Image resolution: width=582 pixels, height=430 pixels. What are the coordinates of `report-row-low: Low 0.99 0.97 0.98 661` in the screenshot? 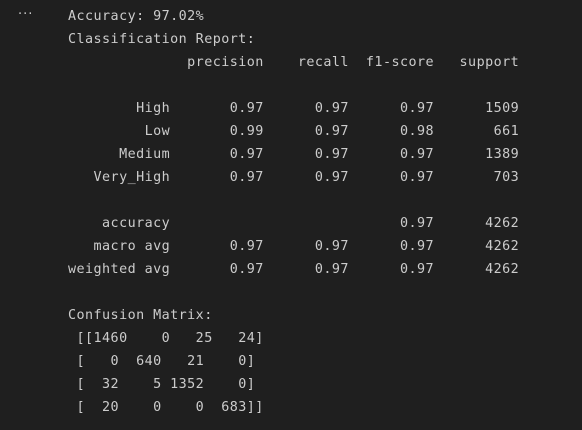 It's located at (294, 131).